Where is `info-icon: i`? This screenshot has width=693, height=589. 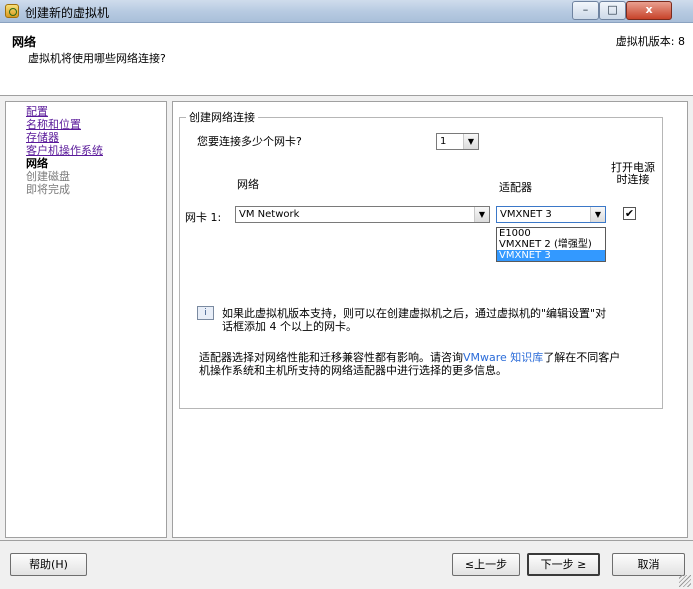 info-icon: i is located at coordinates (205, 313).